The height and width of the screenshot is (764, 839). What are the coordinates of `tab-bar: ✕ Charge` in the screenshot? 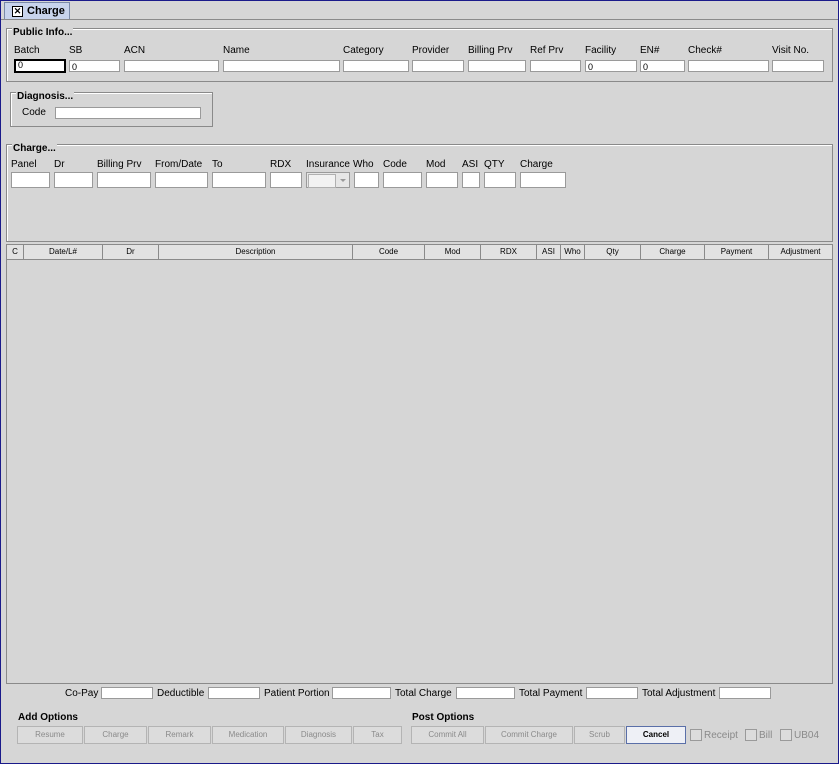 It's located at (419, 10).